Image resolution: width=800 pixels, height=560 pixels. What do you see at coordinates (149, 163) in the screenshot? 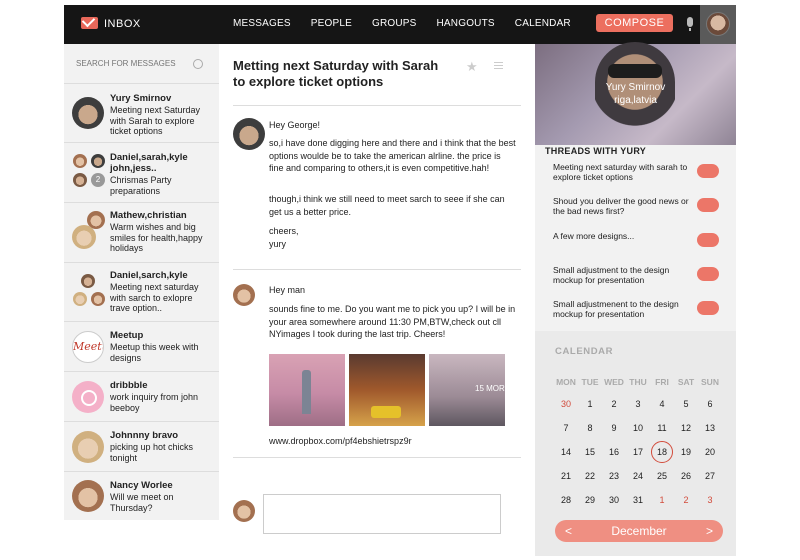
I see `sender-name: Daniel,sarah,kyle john,jess..` at bounding box center [149, 163].